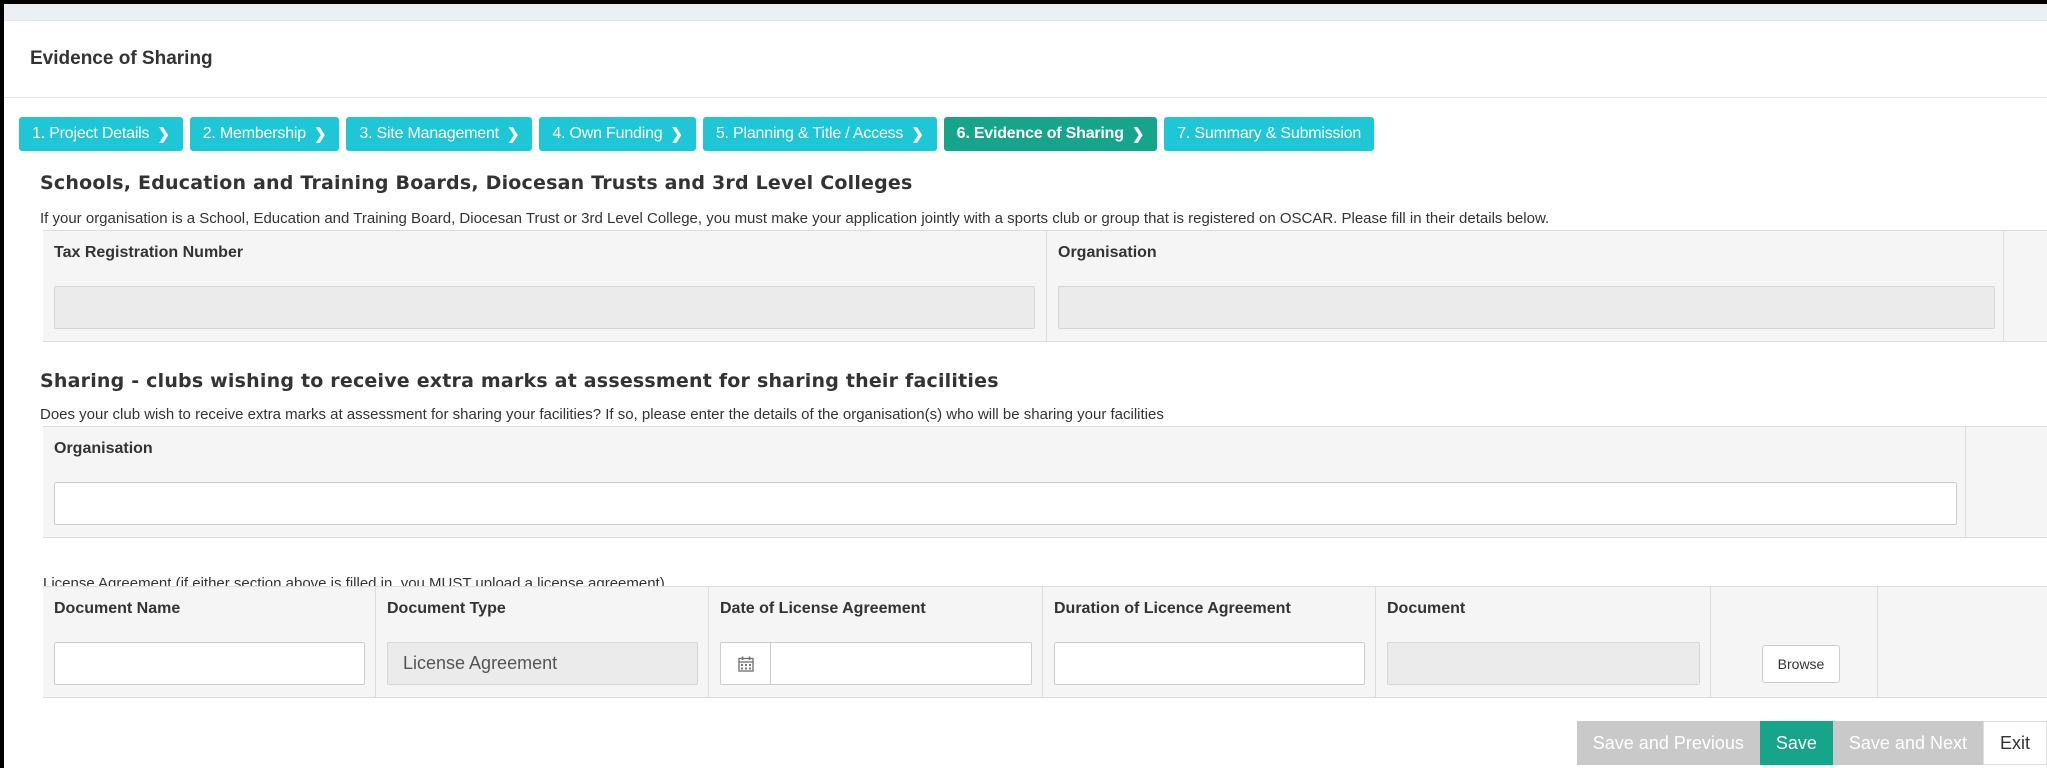  What do you see at coordinates (121, 58) in the screenshot?
I see `page-title: Evidence of Sharing` at bounding box center [121, 58].